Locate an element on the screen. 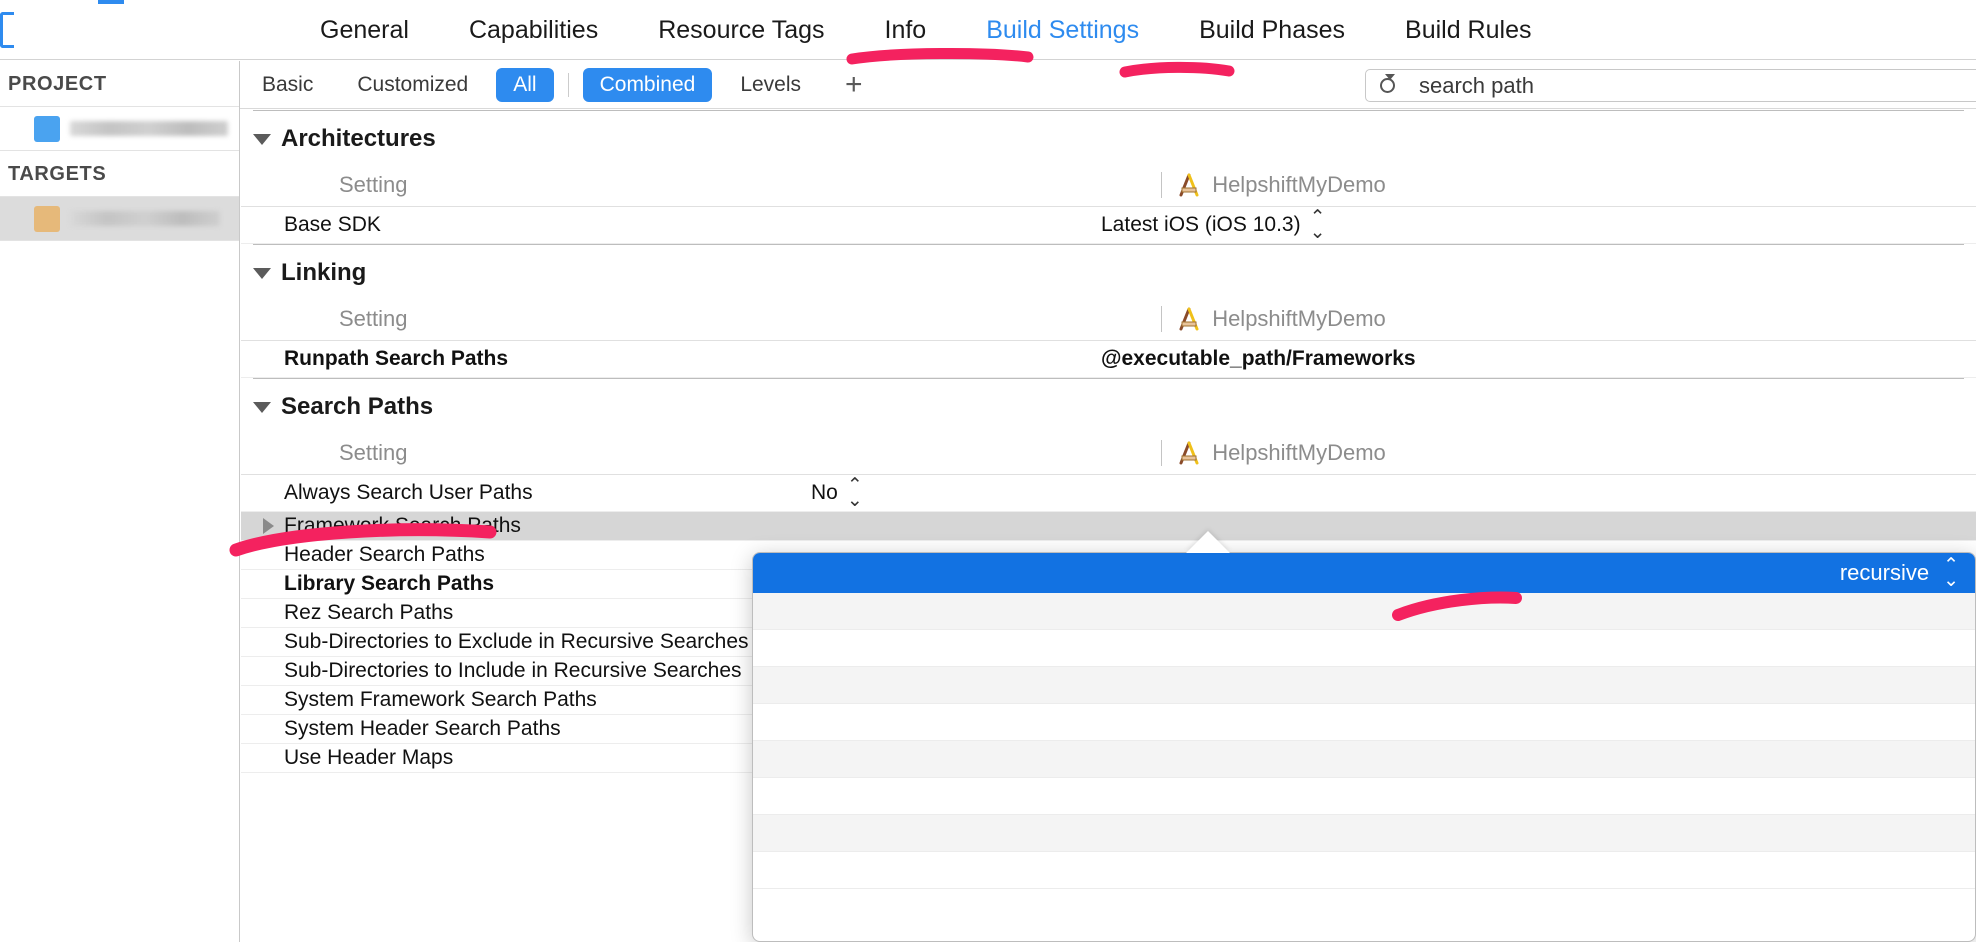 This screenshot has height=942, width=1976. section-title: Architectures is located at coordinates (358, 138).